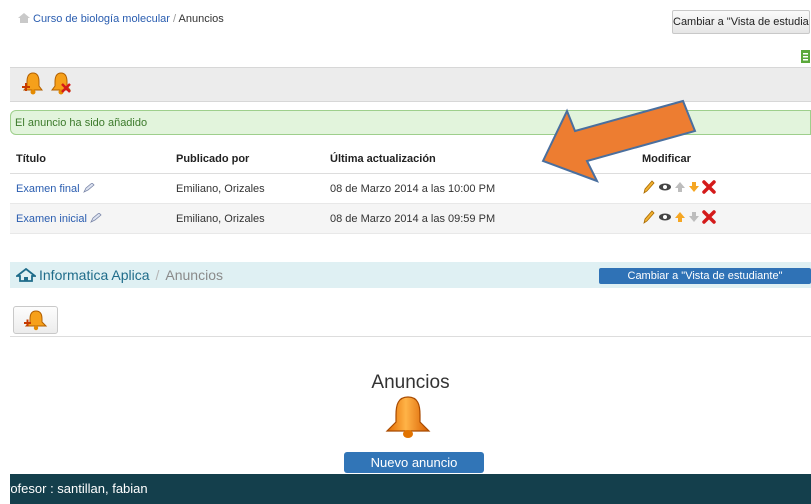 The height and width of the screenshot is (504, 811). Describe the element at coordinates (622, 140) in the screenshot. I see `annotation-arrow` at that location.